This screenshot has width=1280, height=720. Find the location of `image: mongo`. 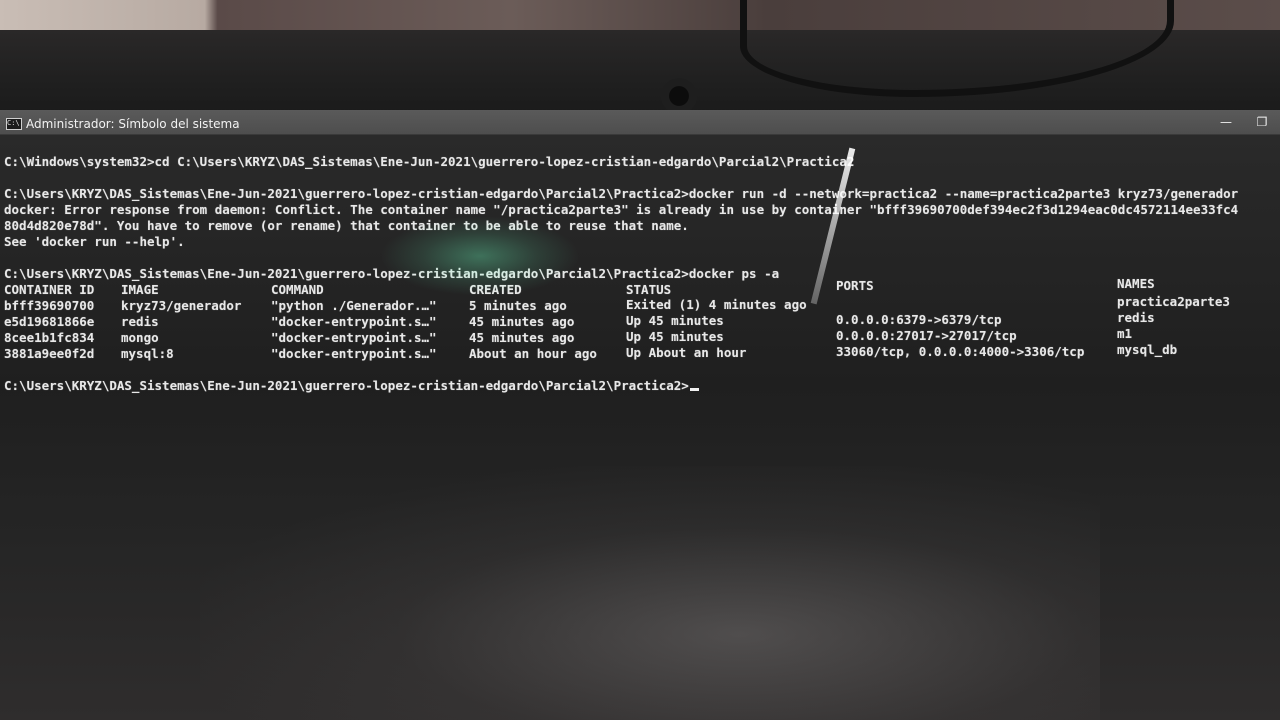

image: mongo is located at coordinates (140, 337).